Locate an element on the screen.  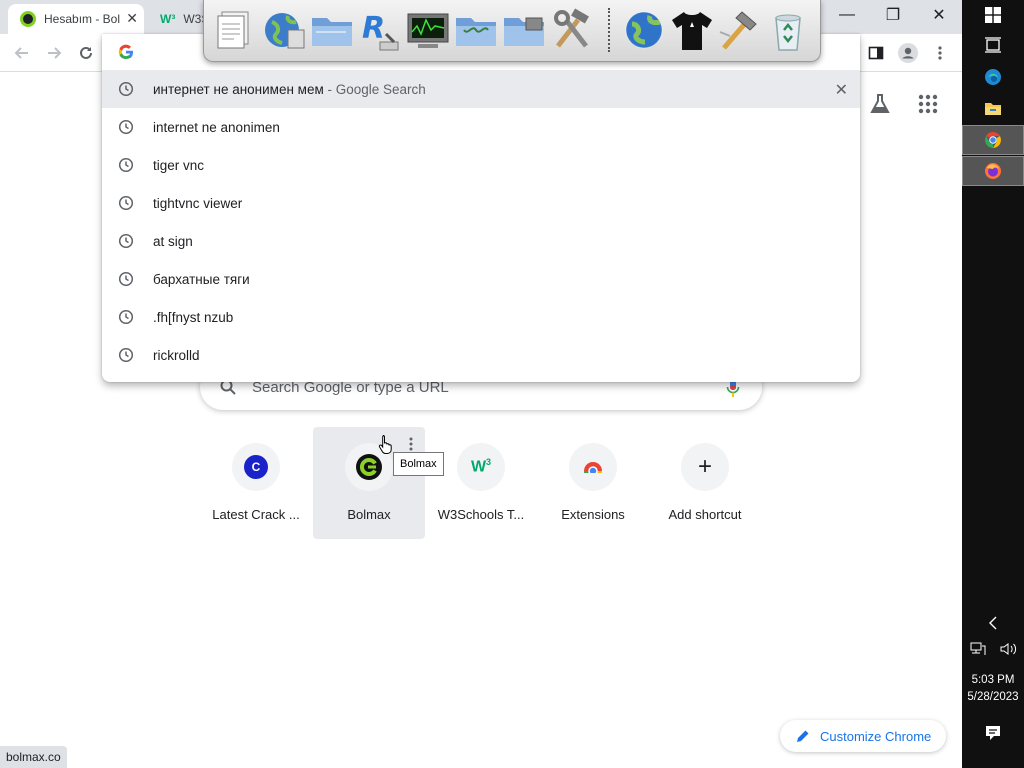
chevron-left-icon is located at coordinates (993, 623).